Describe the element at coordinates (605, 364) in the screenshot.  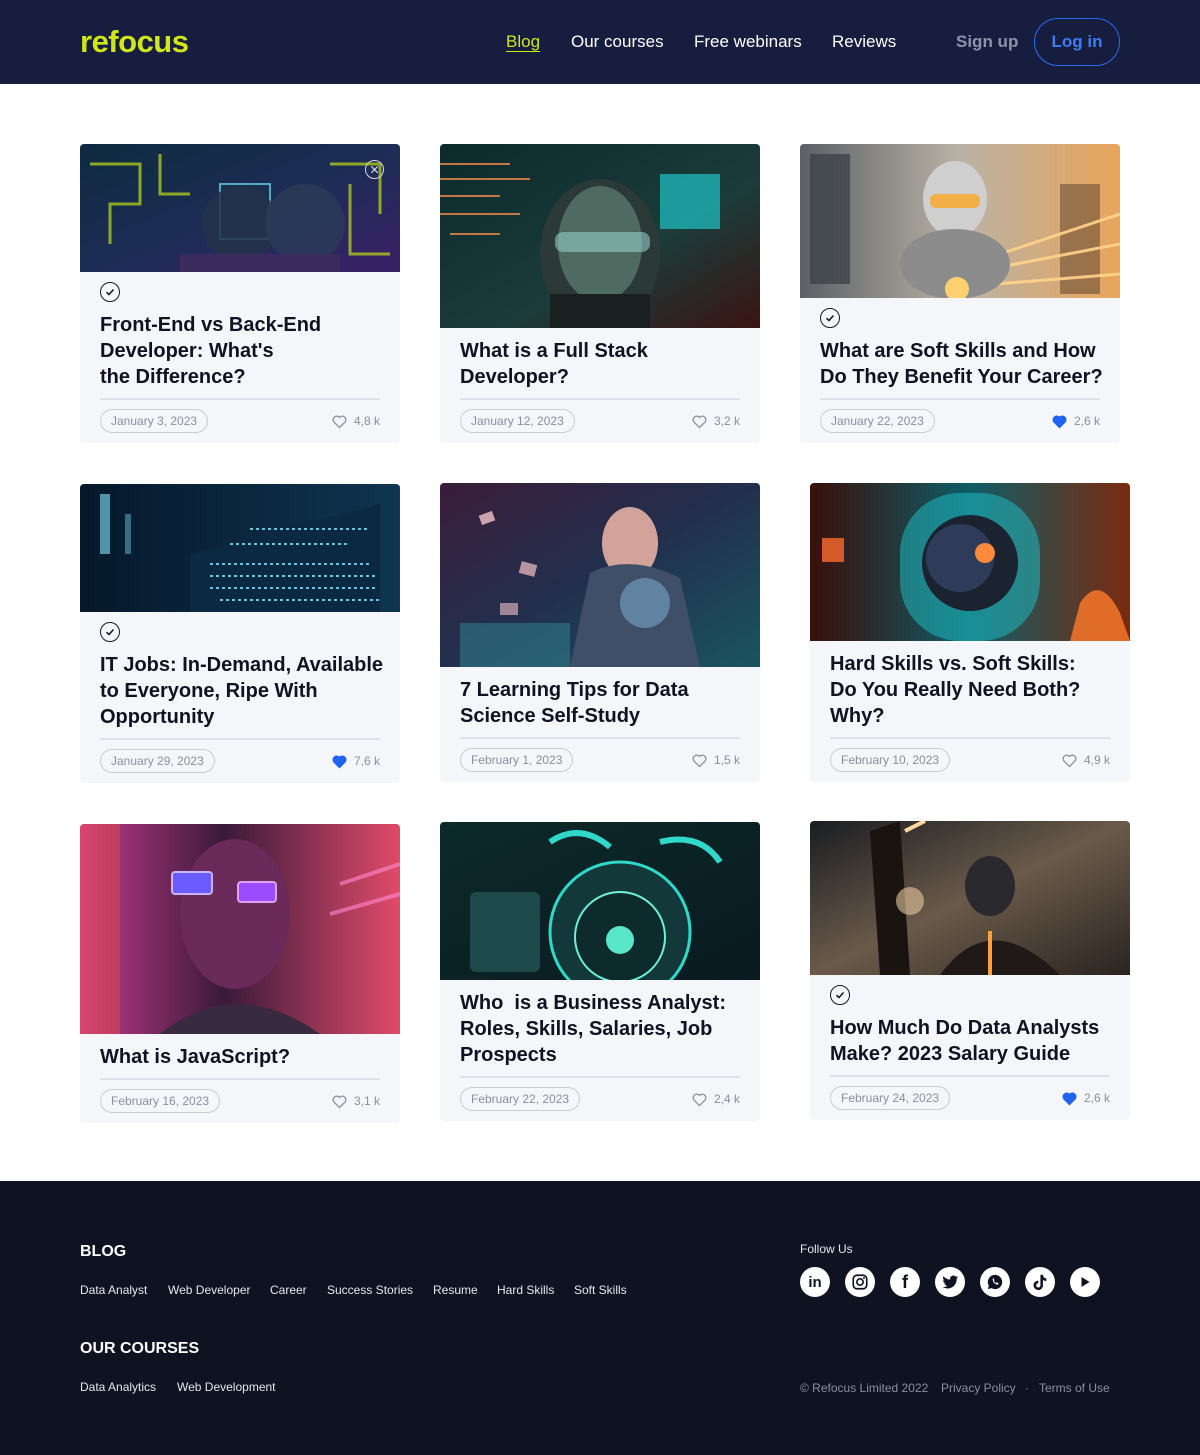
I see `article-title: What is a Full Stack Developer?` at that location.